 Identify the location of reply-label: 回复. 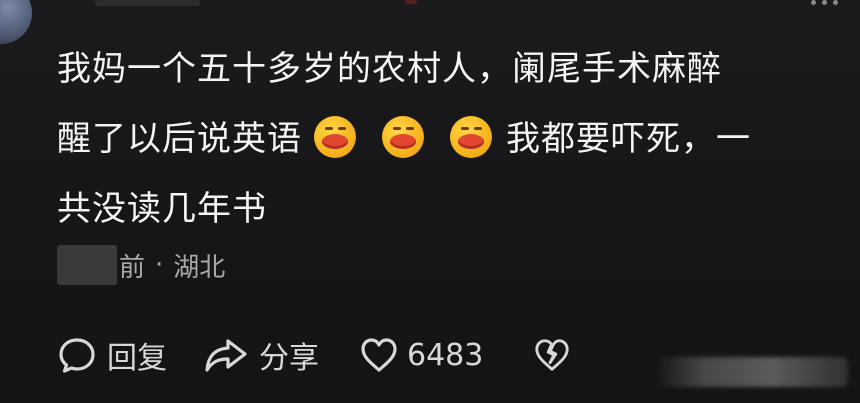
(137, 358).